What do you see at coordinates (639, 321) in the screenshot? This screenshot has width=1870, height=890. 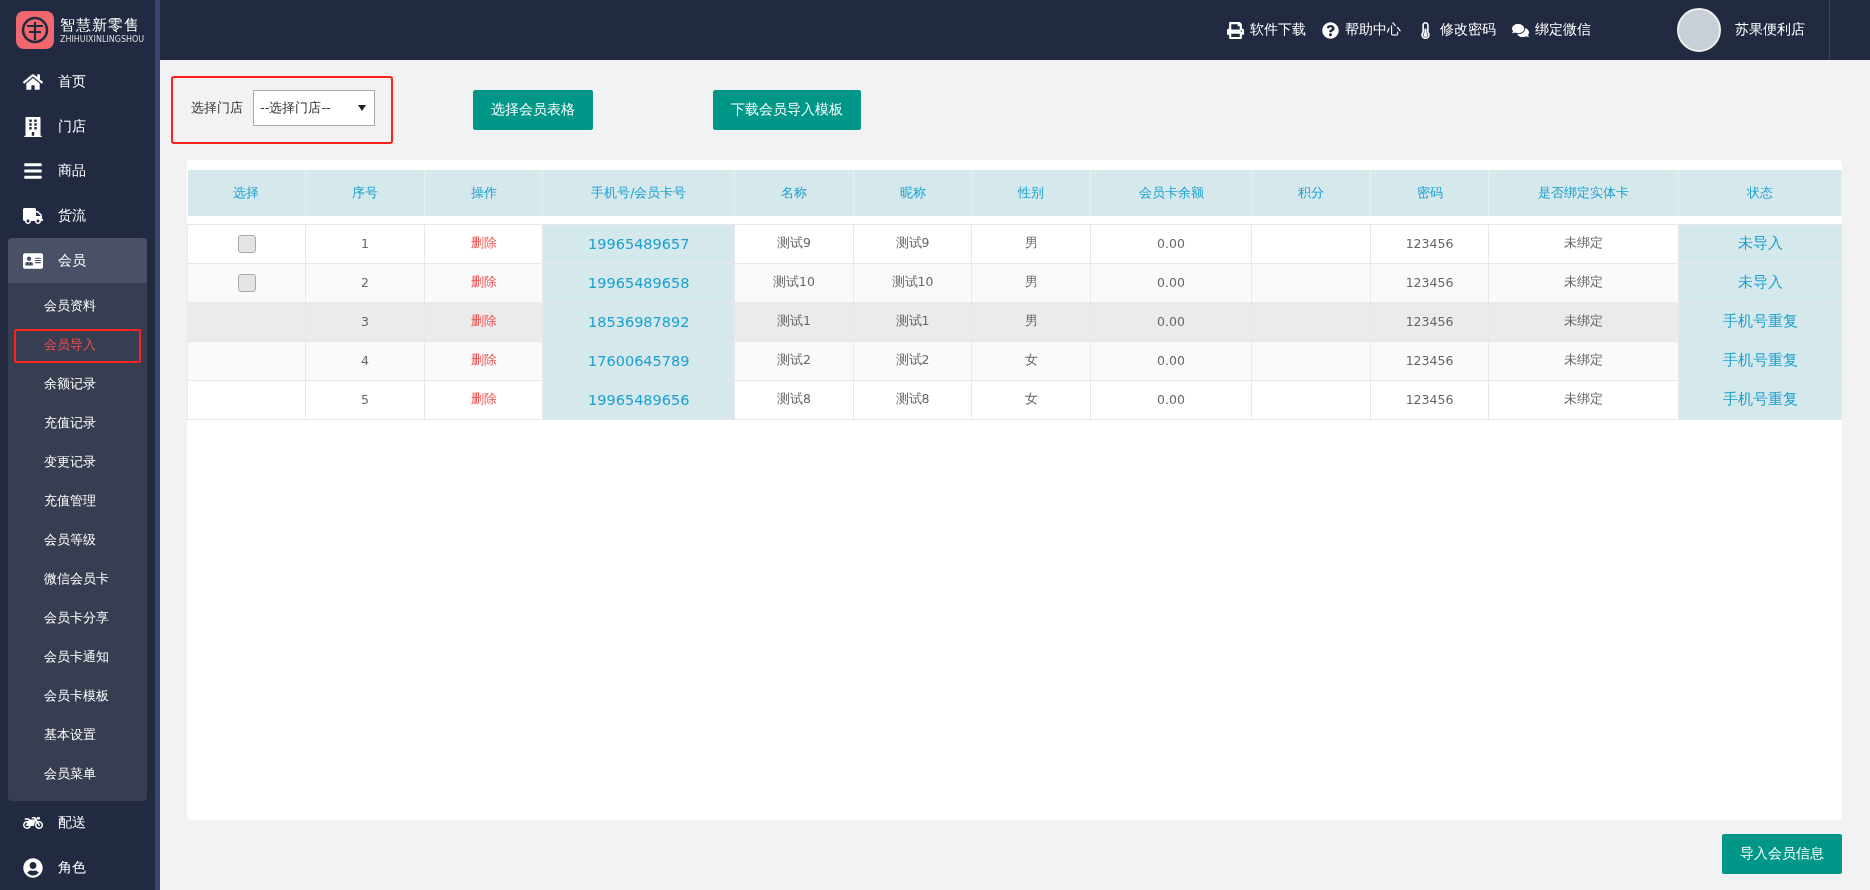 I see `table-cell: 18536987892` at bounding box center [639, 321].